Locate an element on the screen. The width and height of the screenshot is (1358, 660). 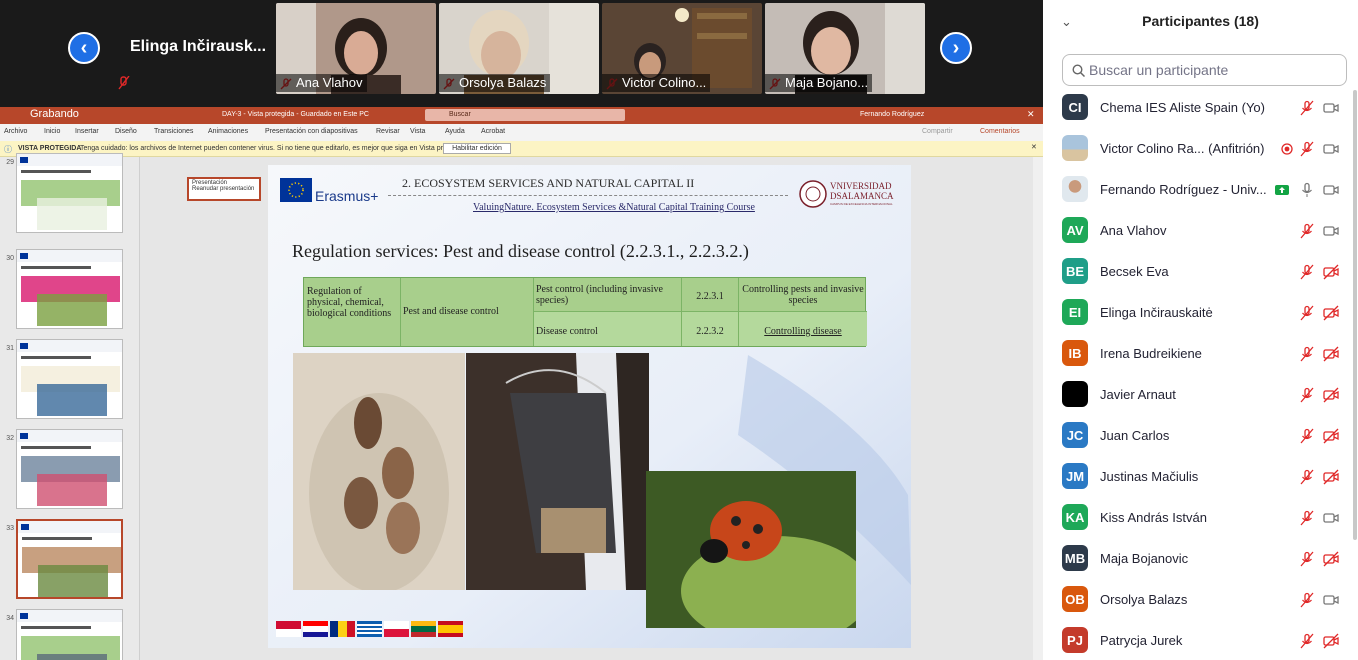
chevron-left-icon: ‹ is located at coordinates (84, 48).